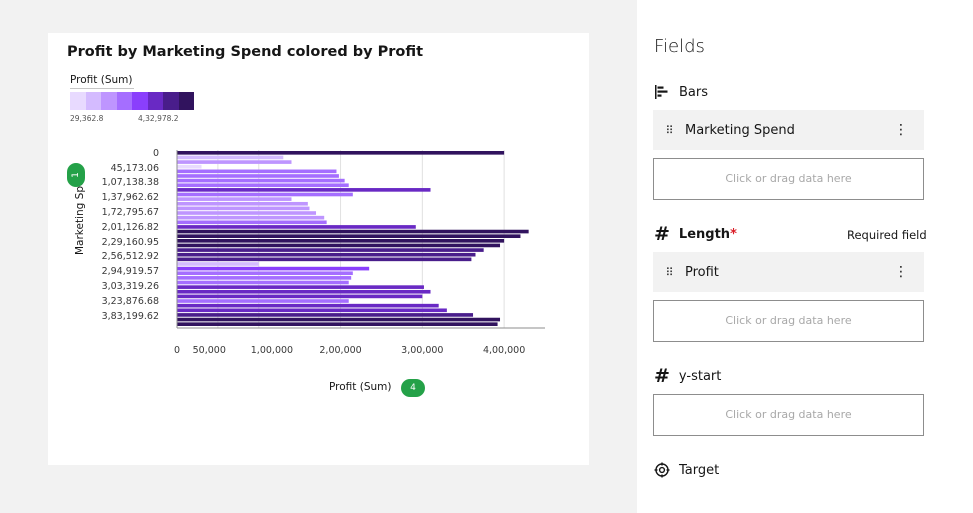 This screenshot has width=973, height=513. What do you see at coordinates (130, 316) in the screenshot?
I see `y-tick-label: 3,83,199.62` at bounding box center [130, 316].